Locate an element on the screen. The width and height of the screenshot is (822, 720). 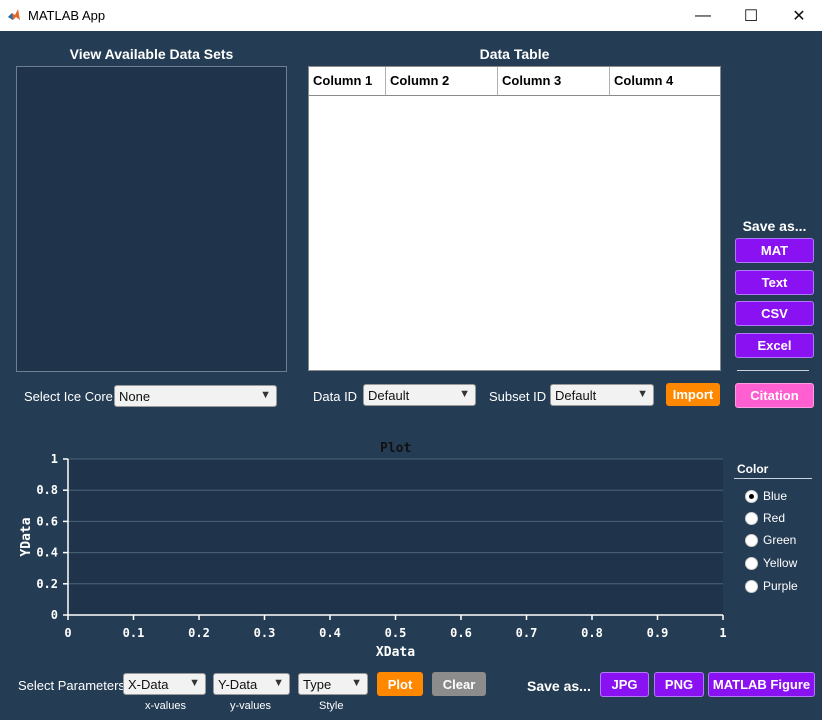
y-data-select: Y-Data ▼ is located at coordinates (251, 684).